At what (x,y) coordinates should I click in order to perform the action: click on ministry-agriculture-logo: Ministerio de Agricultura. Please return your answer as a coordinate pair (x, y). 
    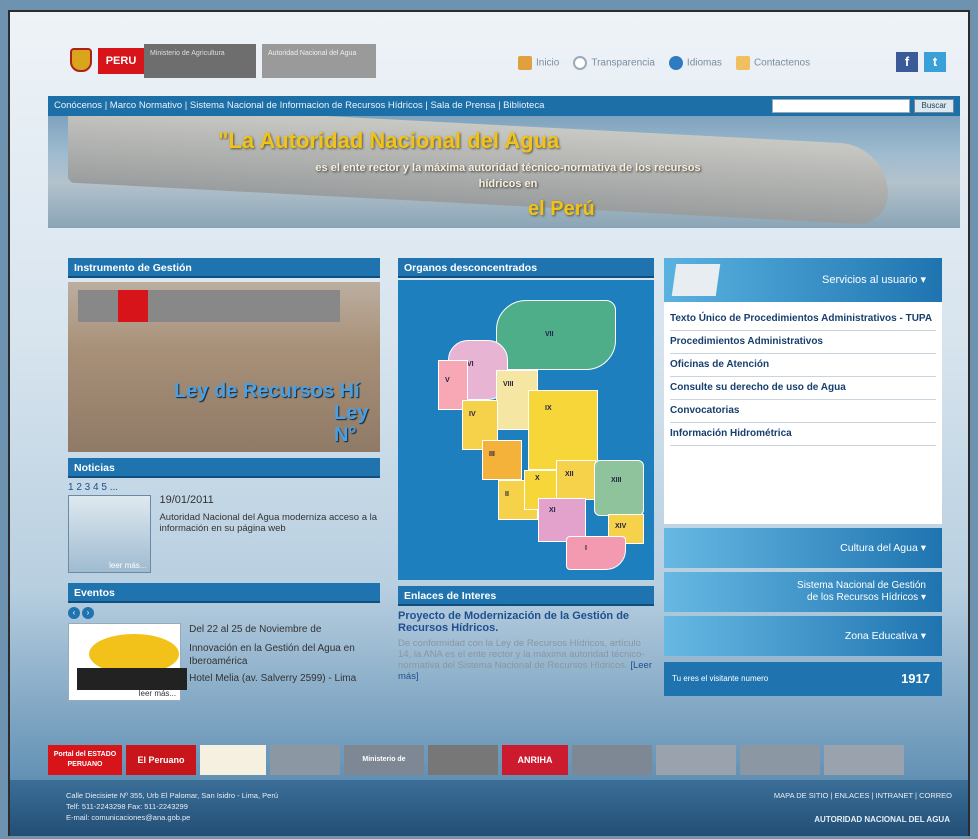
    Looking at the image, I should click on (200, 61).